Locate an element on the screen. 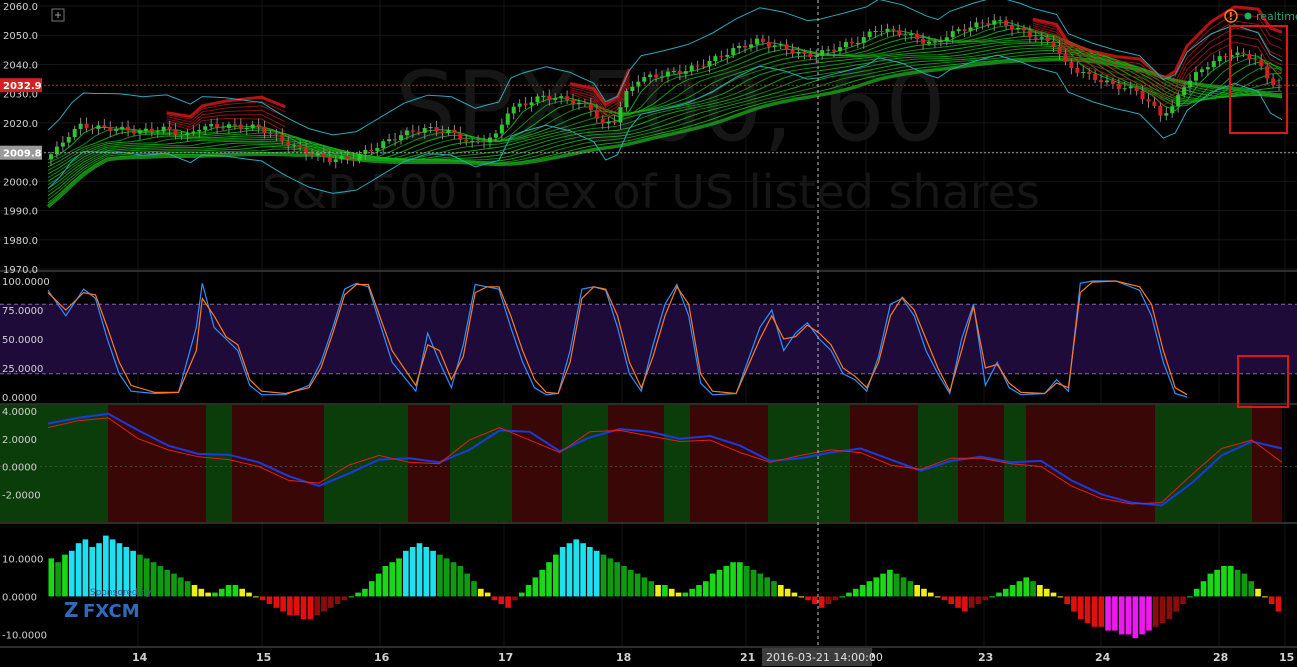 This screenshot has height=667, width=1297. time-axis-tick: 16 is located at coordinates (382, 657).